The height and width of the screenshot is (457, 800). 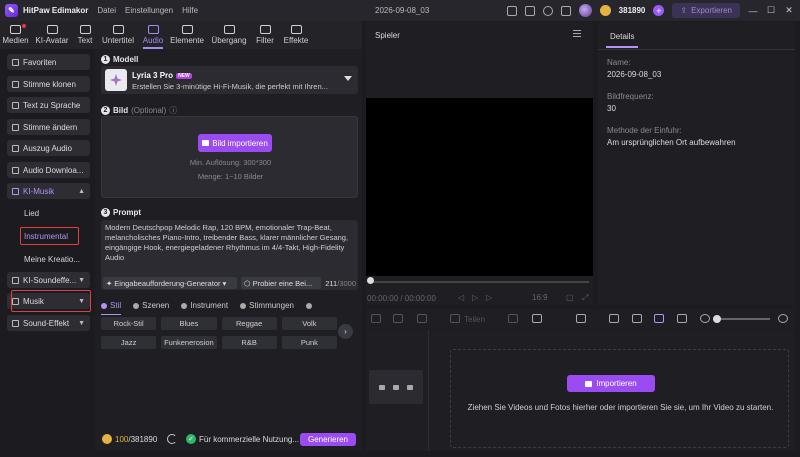 I want to click on sidebar-item-label: Favoriten, so click(x=40, y=62).